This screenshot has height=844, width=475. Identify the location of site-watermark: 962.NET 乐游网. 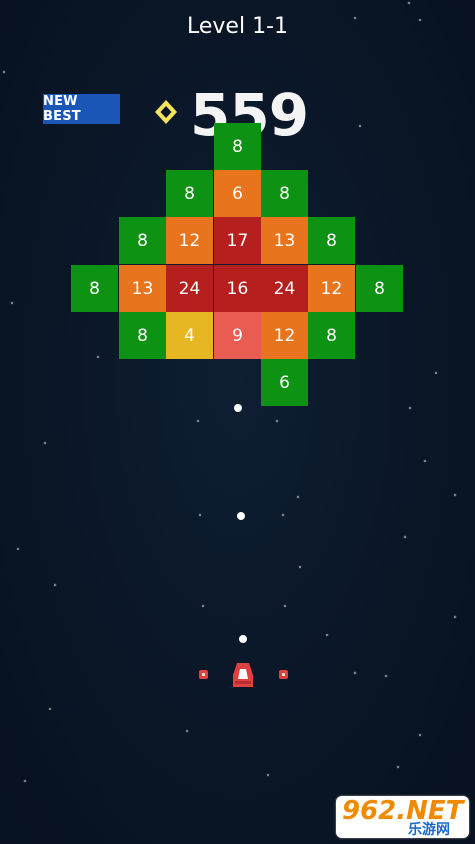
(402, 817).